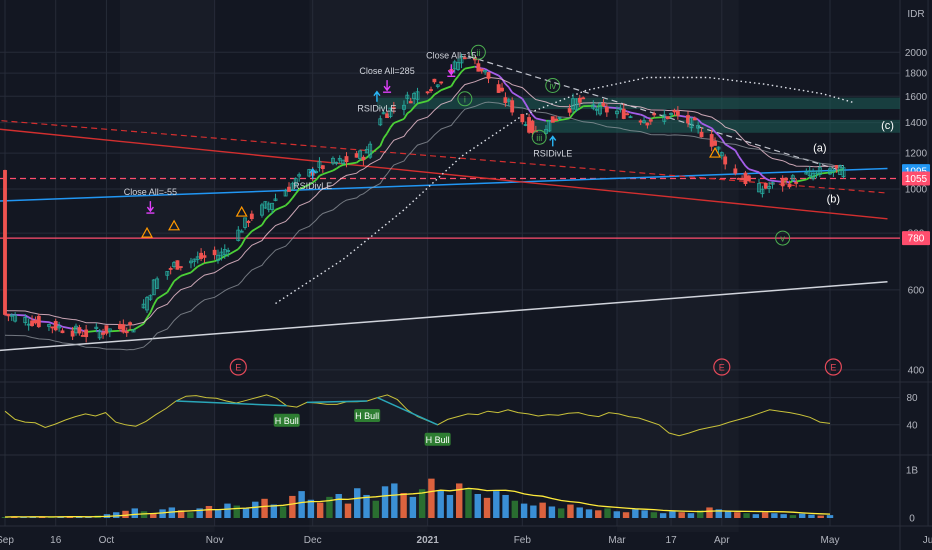 The height and width of the screenshot is (550, 932). I want to click on wave-label-text: v, so click(782, 239).